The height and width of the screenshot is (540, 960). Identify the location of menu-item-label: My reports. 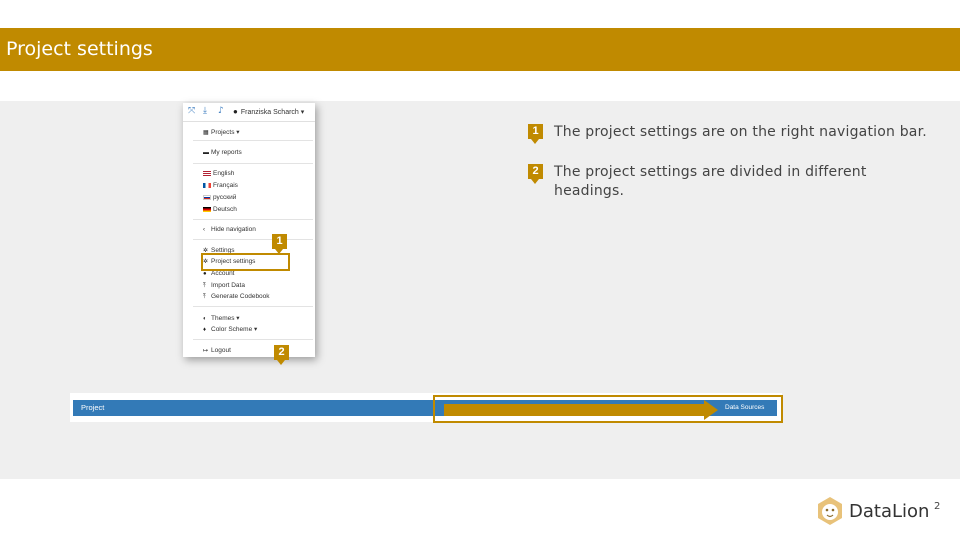
(226, 152).